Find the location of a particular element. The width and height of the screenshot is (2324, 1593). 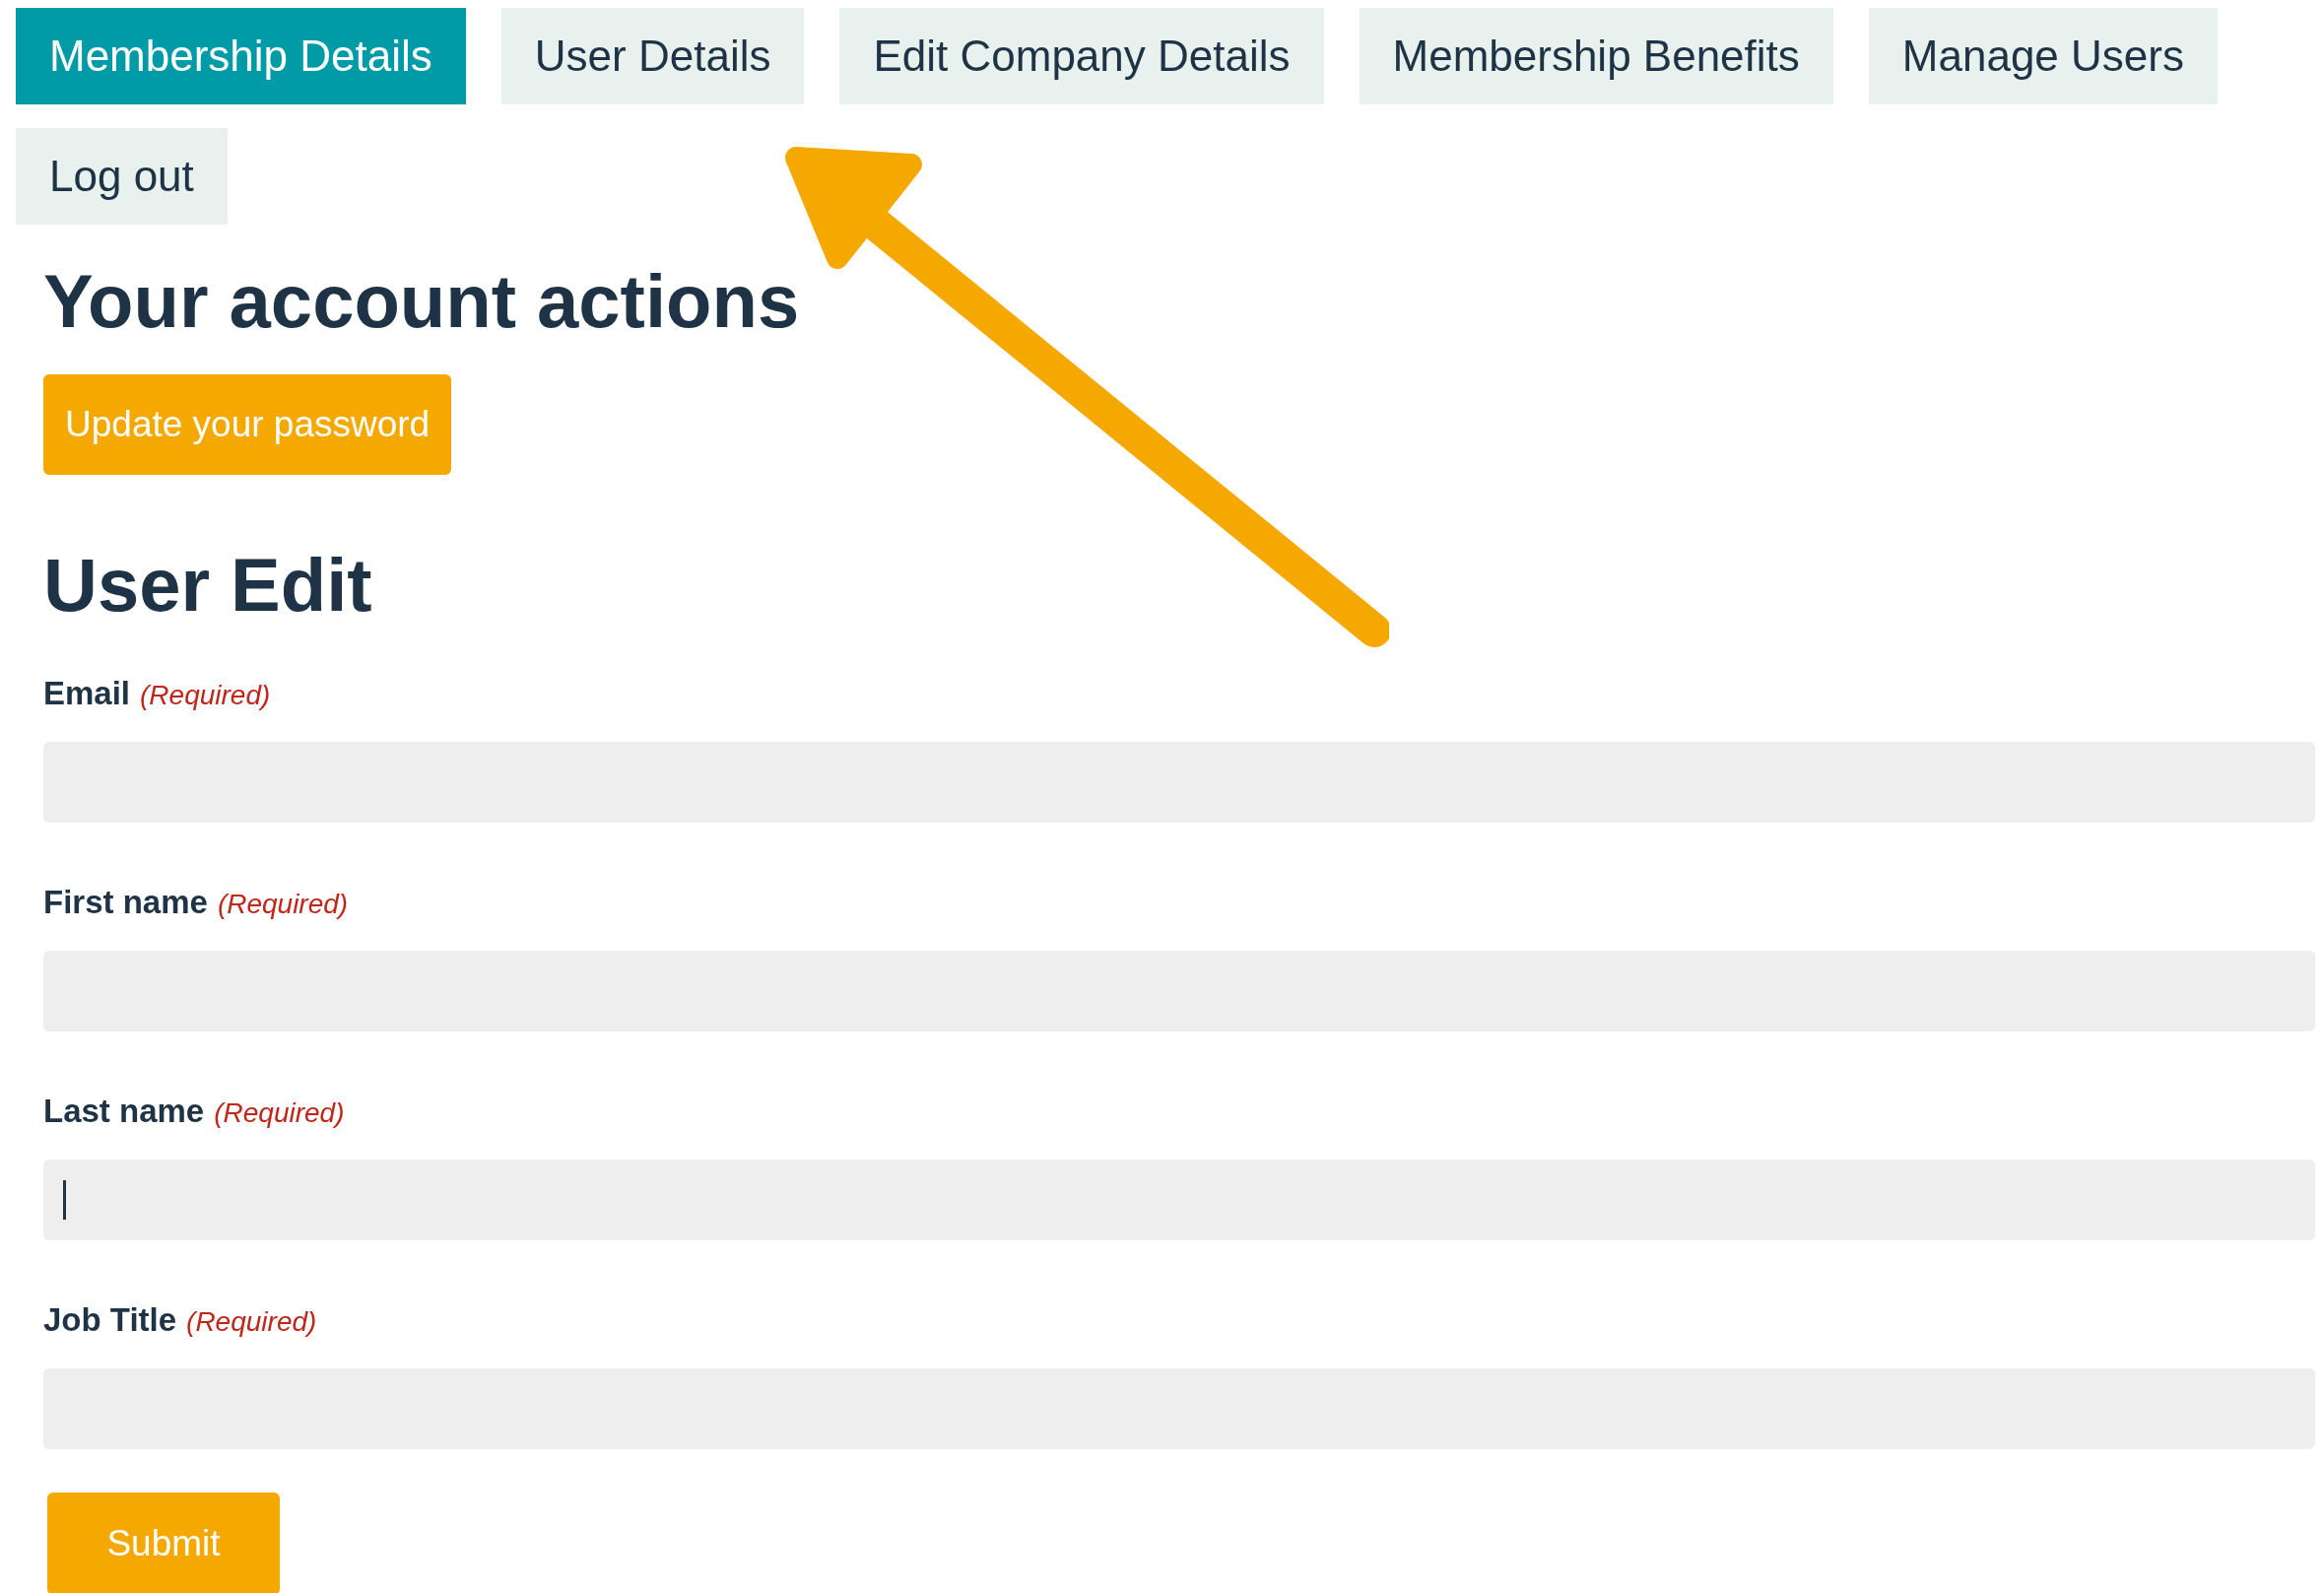

nav-tab: Edit Company Details is located at coordinates (1082, 56).